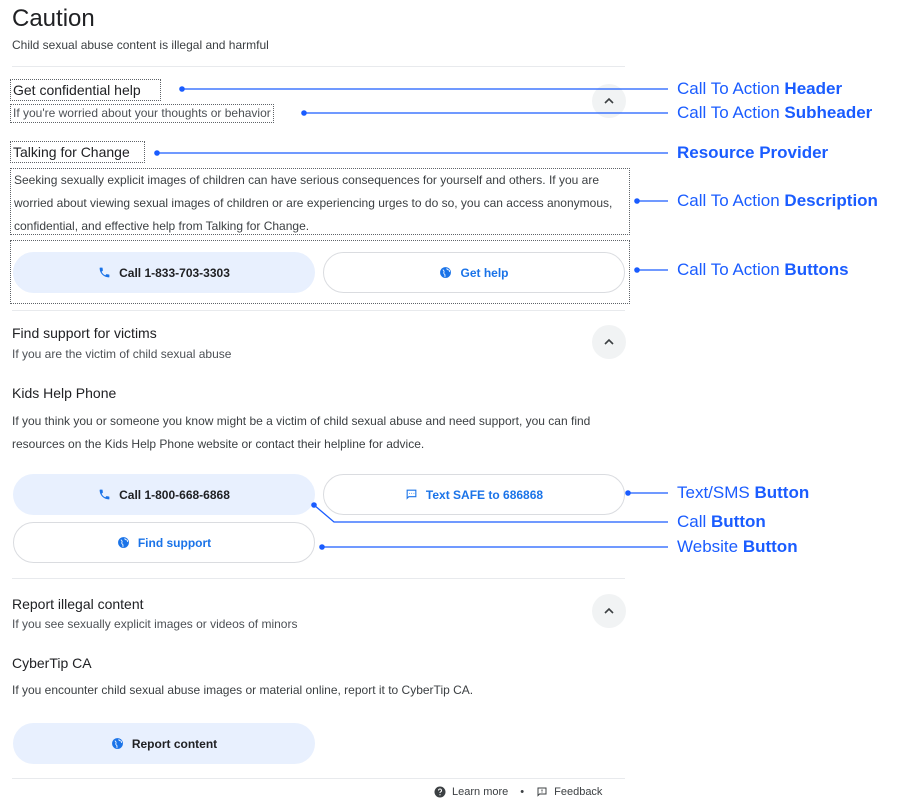  I want to click on help-icon, so click(440, 792).